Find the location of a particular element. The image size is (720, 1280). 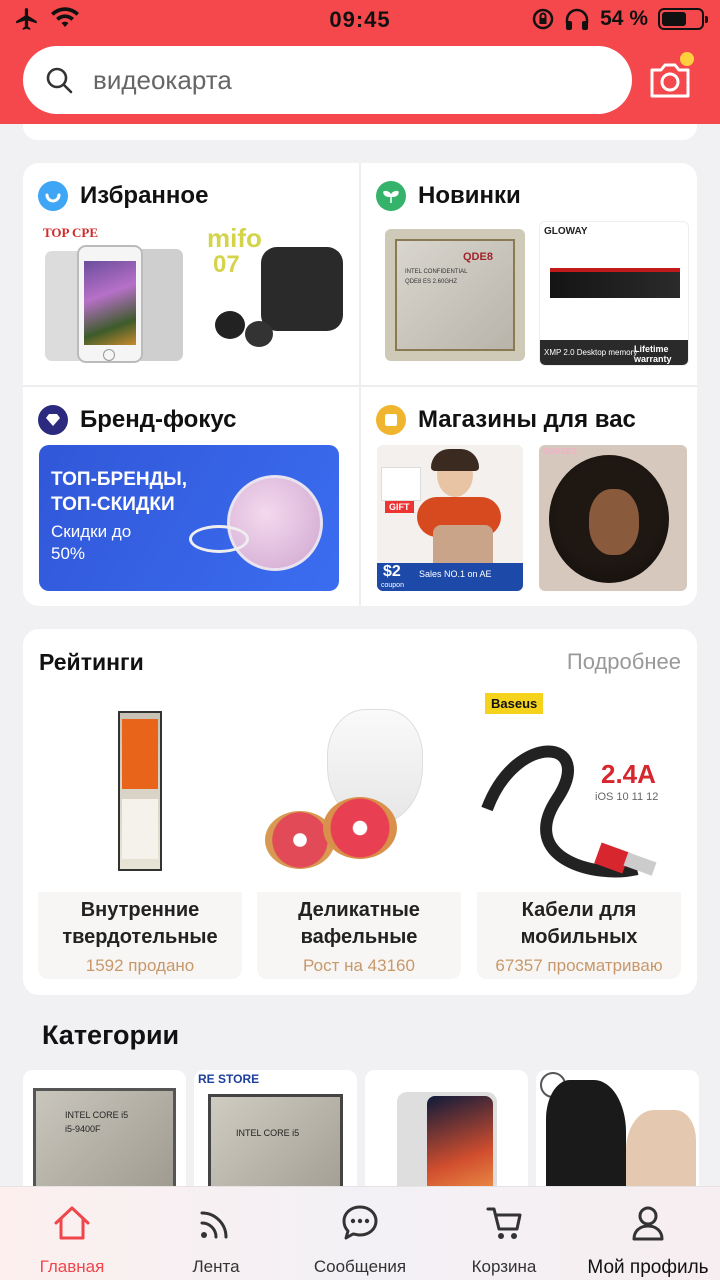

brand-label: TOP CPE is located at coordinates (71, 232).